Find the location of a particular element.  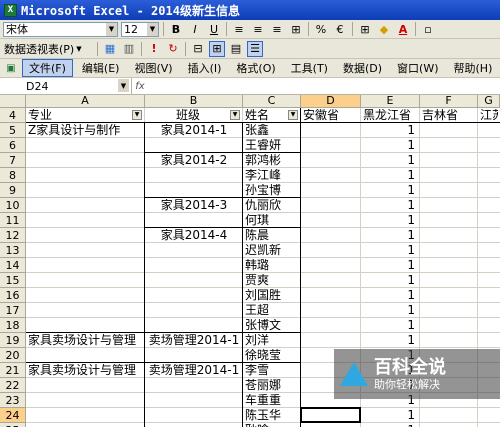

menu-edit: 编辑(E) is located at coordinates (101, 68).